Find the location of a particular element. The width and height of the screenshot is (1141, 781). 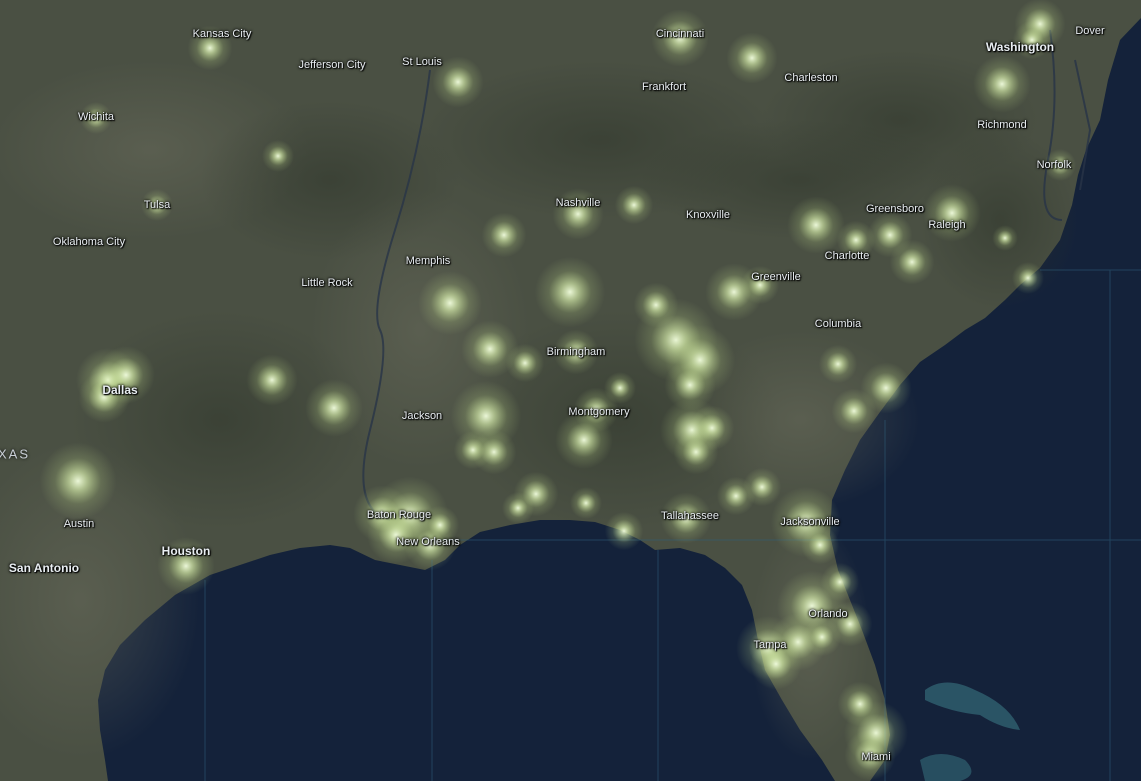

state-label-texas: XAS is located at coordinates (15, 454).